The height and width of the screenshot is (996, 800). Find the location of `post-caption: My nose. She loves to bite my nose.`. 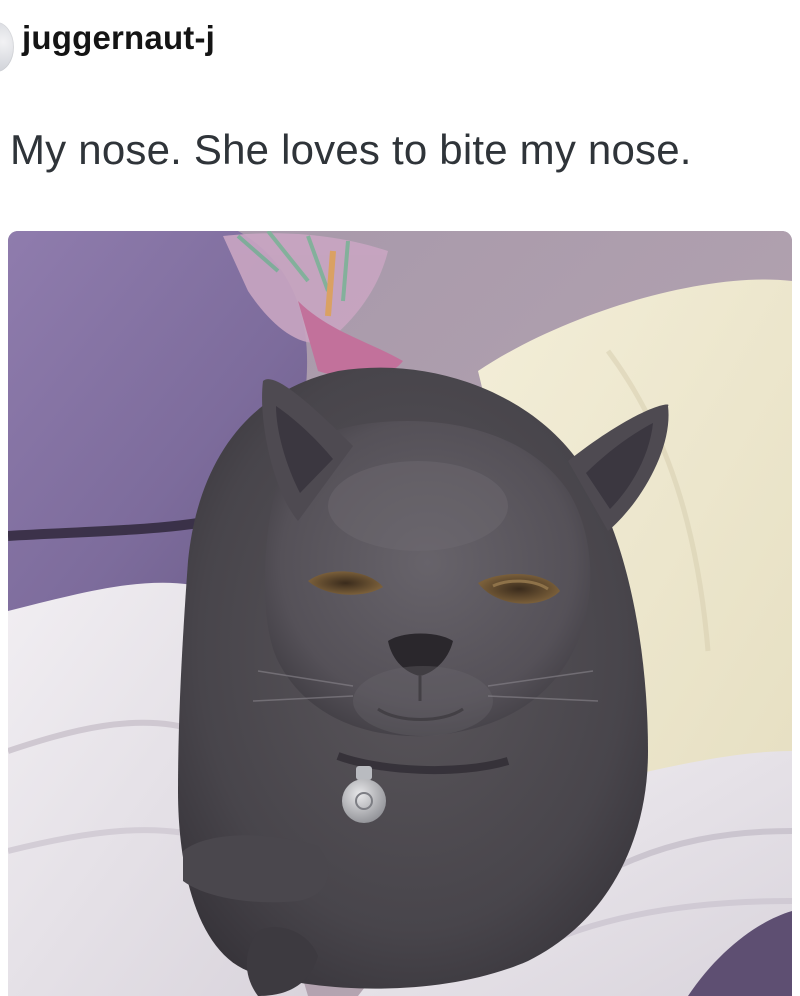

post-caption: My nose. She loves to bite my nose. is located at coordinates (351, 149).